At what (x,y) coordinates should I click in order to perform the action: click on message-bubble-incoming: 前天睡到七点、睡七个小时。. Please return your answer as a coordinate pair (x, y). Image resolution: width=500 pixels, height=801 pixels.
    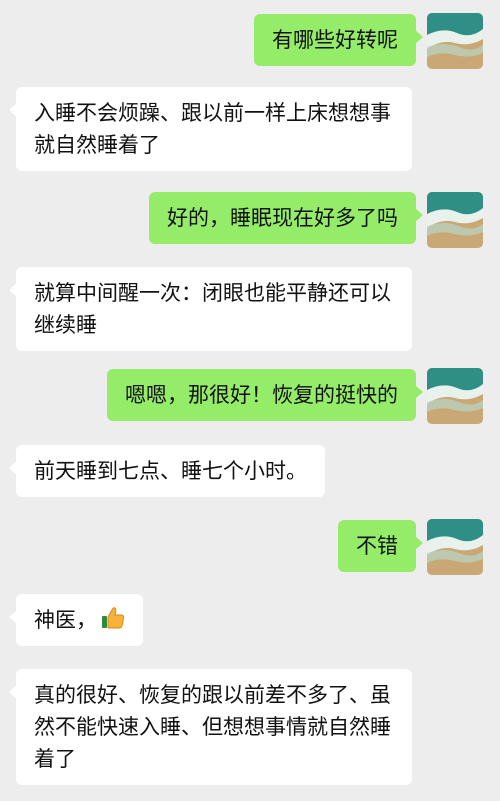
    Looking at the image, I should click on (167, 471).